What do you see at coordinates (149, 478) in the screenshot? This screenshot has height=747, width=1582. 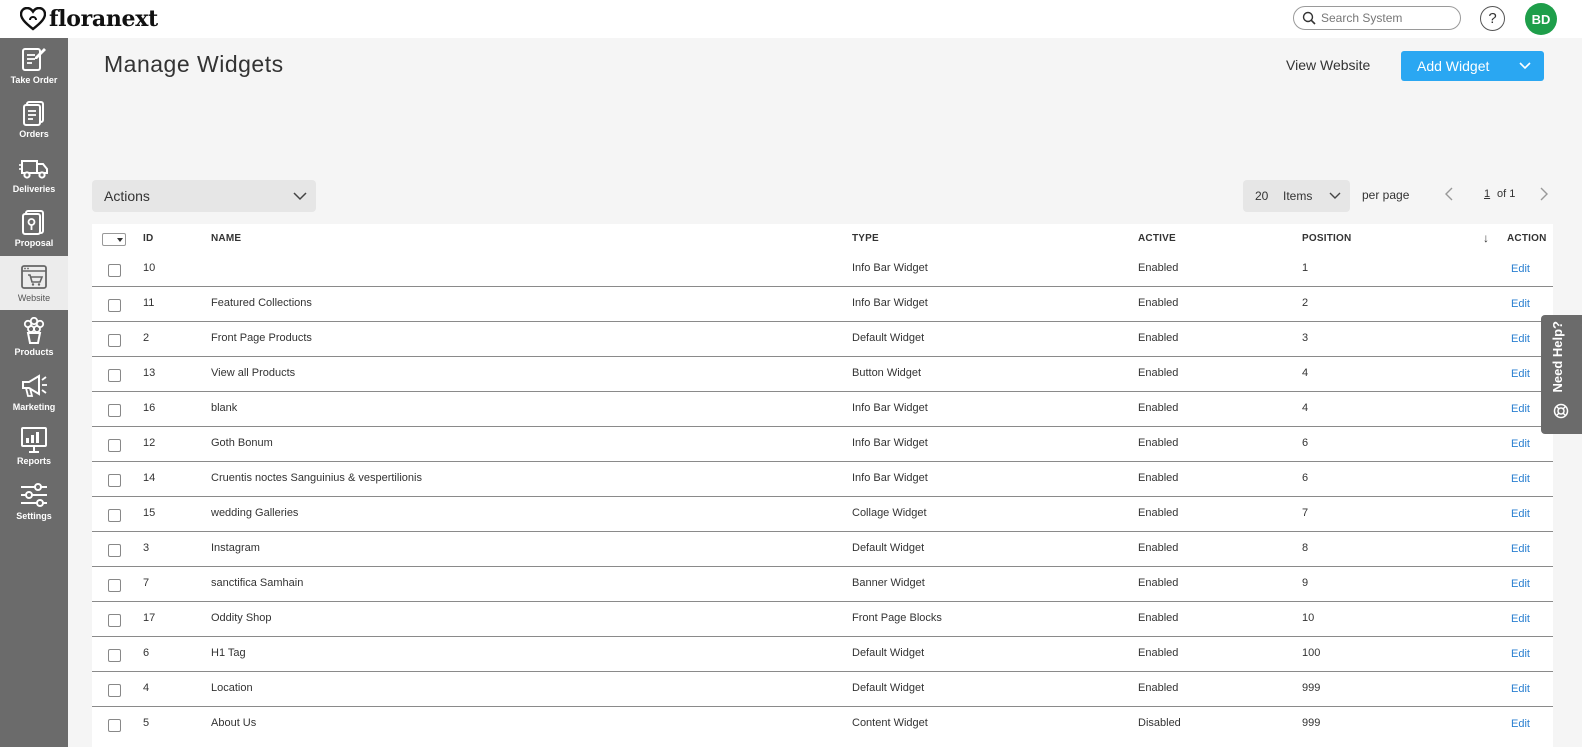 I see `cell-id: 14` at bounding box center [149, 478].